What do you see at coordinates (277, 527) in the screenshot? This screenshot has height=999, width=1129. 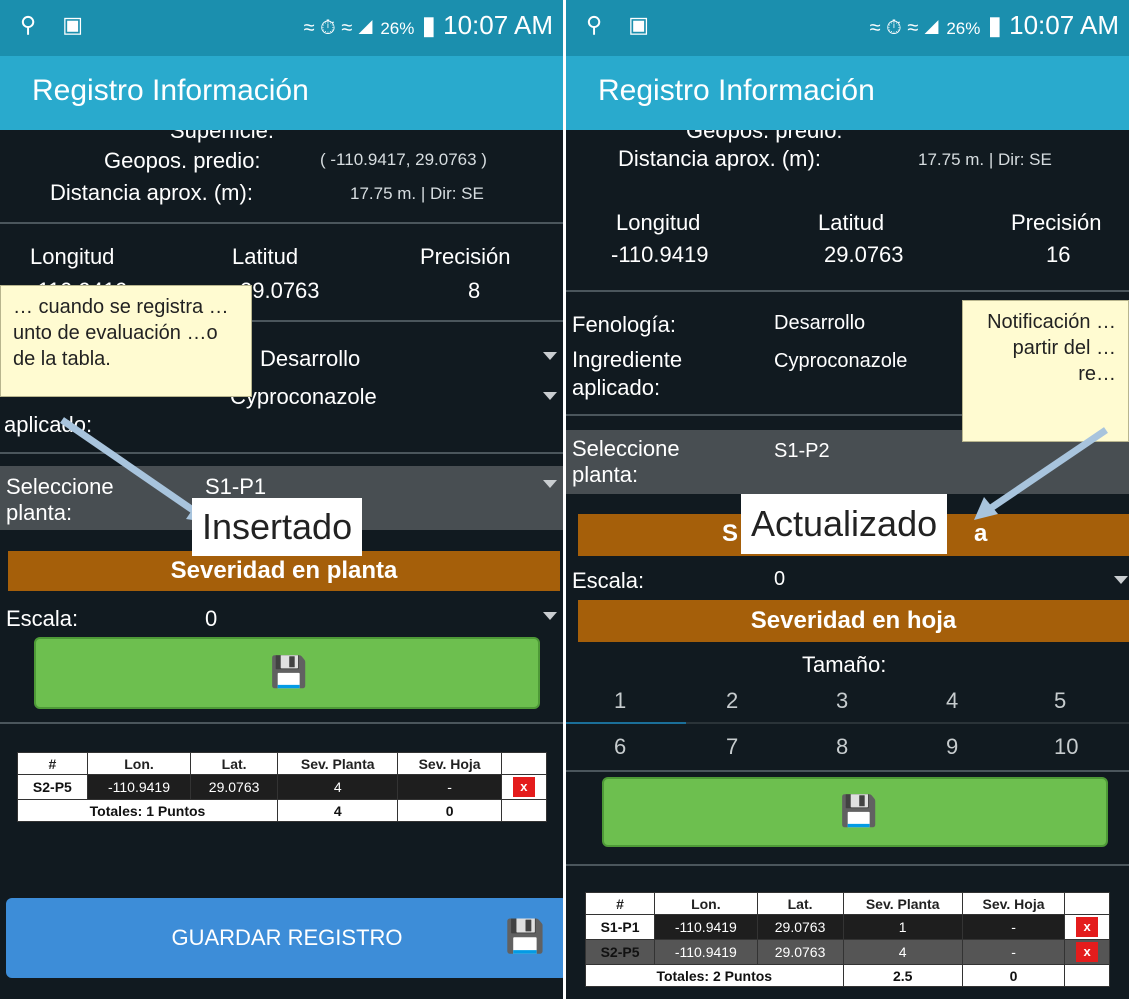 I see `insertado-label: Insertado` at bounding box center [277, 527].